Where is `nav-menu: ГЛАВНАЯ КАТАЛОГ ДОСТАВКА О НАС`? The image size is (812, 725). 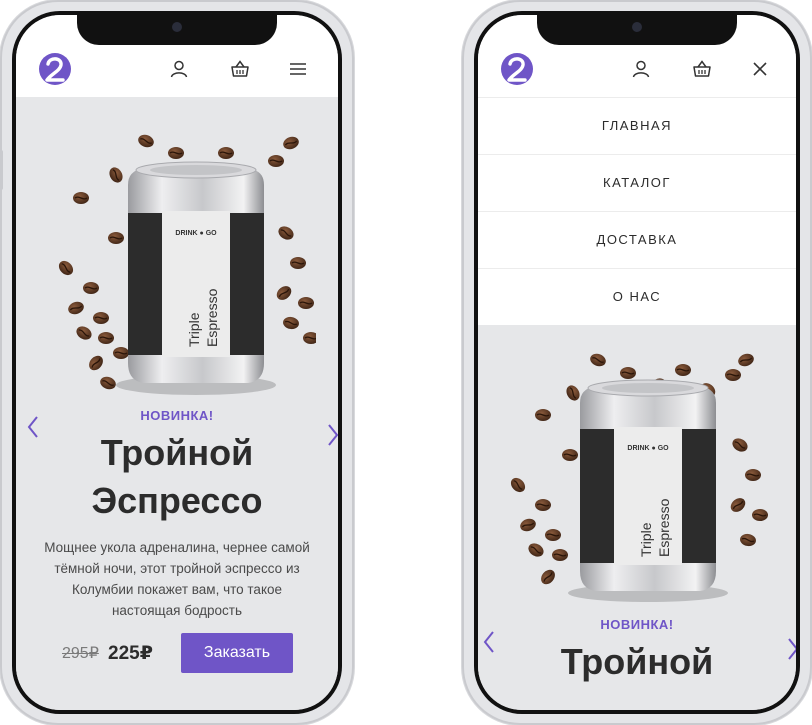
nav-menu: ГЛАВНАЯ КАТАЛОГ ДОСТАВКА О НАС is located at coordinates (637, 211).